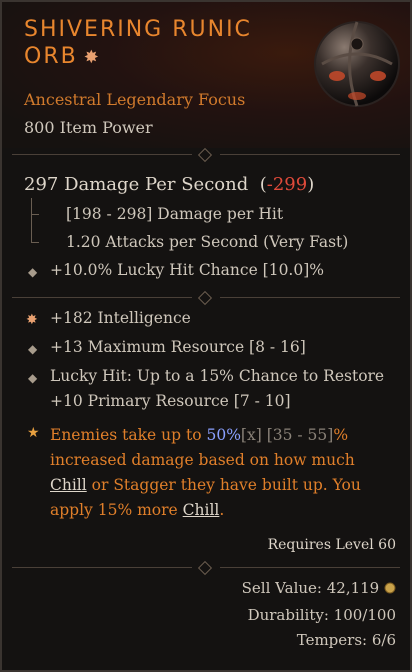  What do you see at coordinates (331, 545) in the screenshot?
I see `required-level: Requires Level 60` at bounding box center [331, 545].